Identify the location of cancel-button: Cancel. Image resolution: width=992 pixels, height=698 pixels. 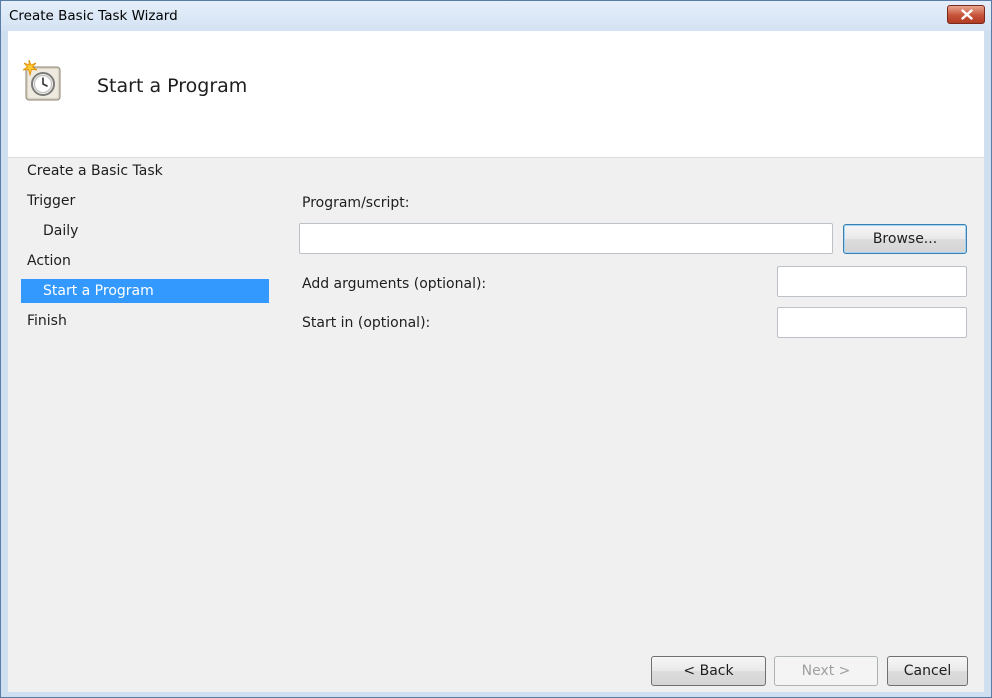
(927, 671).